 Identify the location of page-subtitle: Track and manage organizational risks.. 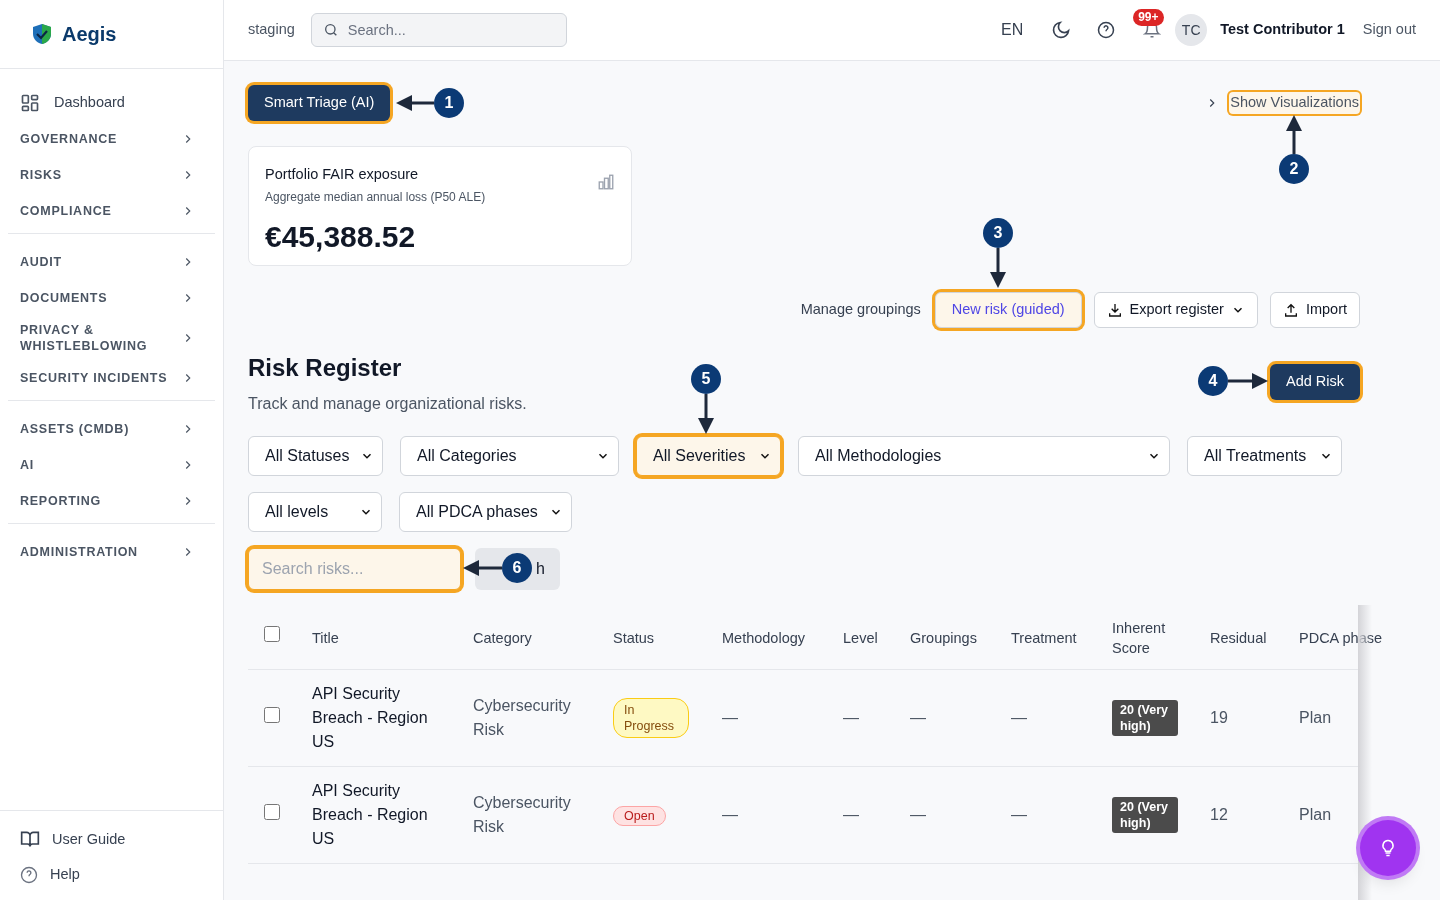
(387, 404).